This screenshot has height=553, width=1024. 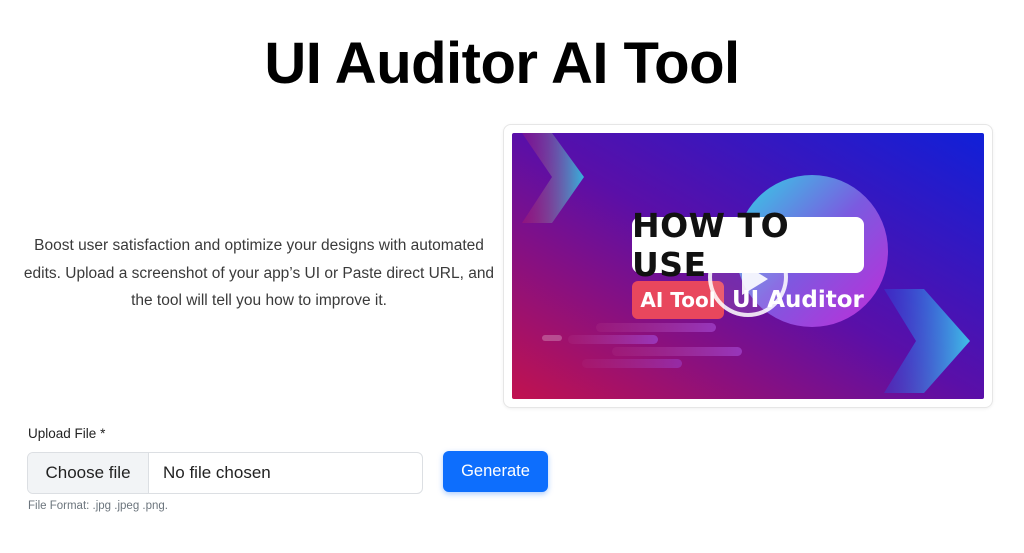 What do you see at coordinates (62, 433) in the screenshot?
I see `upload-label-text: Upload File` at bounding box center [62, 433].